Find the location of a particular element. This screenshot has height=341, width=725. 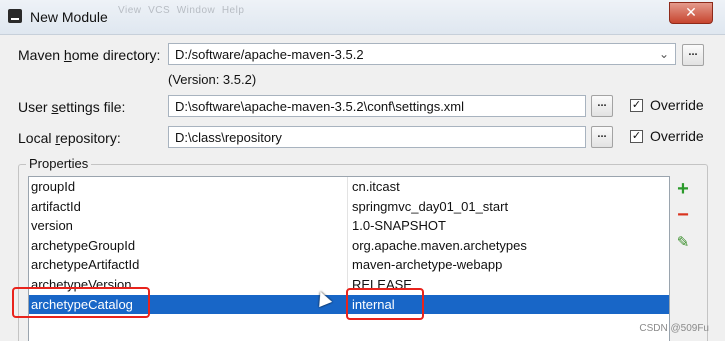

property-key: archetypeGroupId is located at coordinates (83, 245).